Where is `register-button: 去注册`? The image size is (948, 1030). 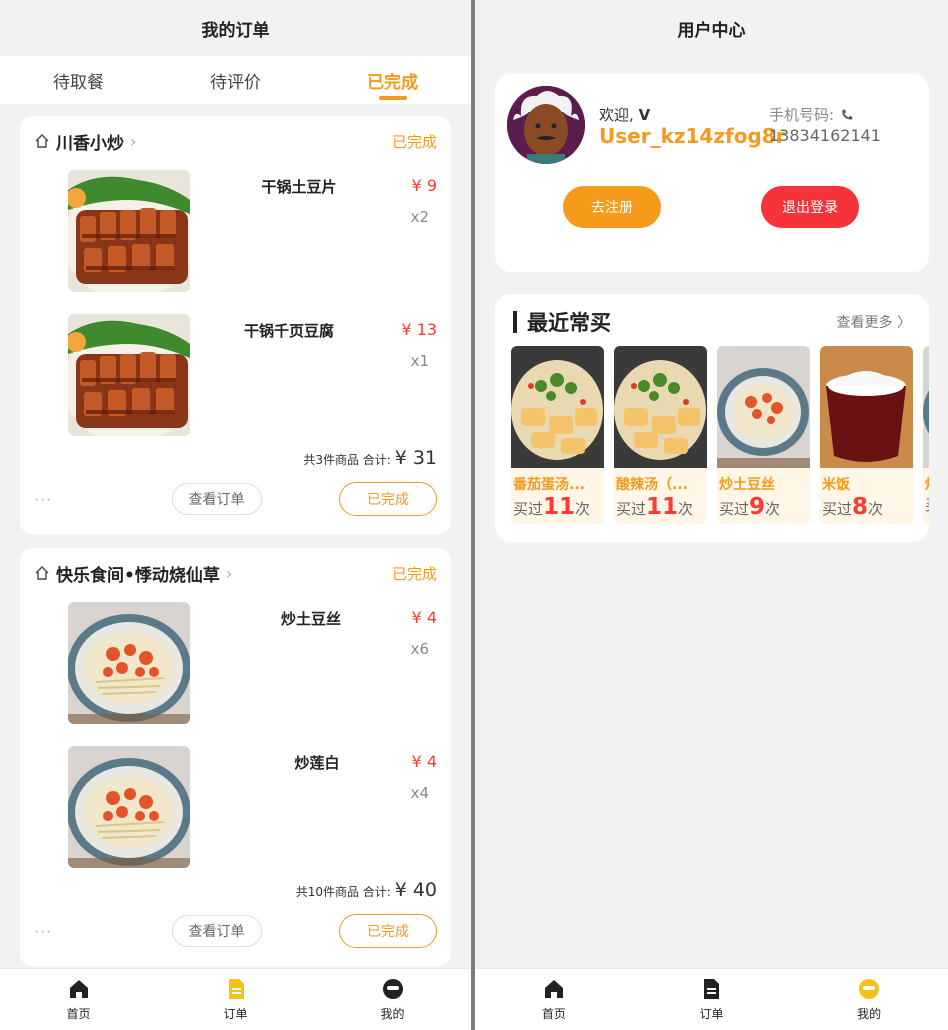 register-button: 去注册 is located at coordinates (612, 207).